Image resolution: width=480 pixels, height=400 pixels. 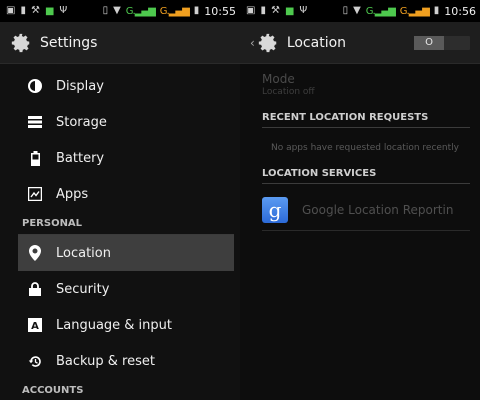 I want to click on action-bar: Settings, so click(x=120, y=43).